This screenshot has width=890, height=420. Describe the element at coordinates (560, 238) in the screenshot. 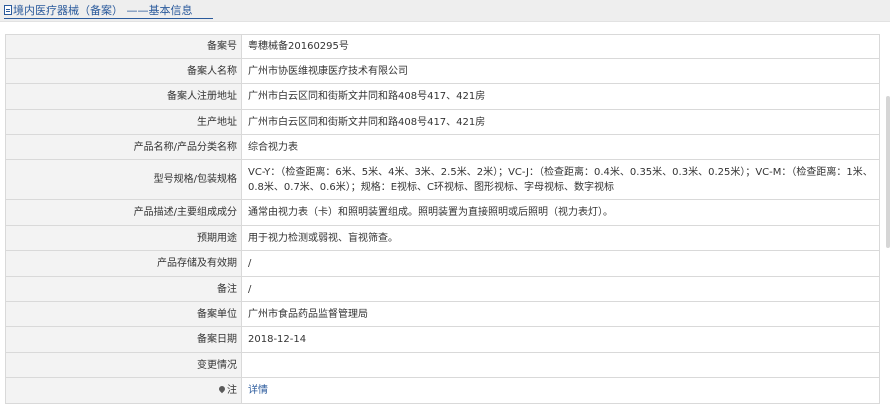

I see `row-value: 用于视力检测或弱视、盲视筛查。` at that location.